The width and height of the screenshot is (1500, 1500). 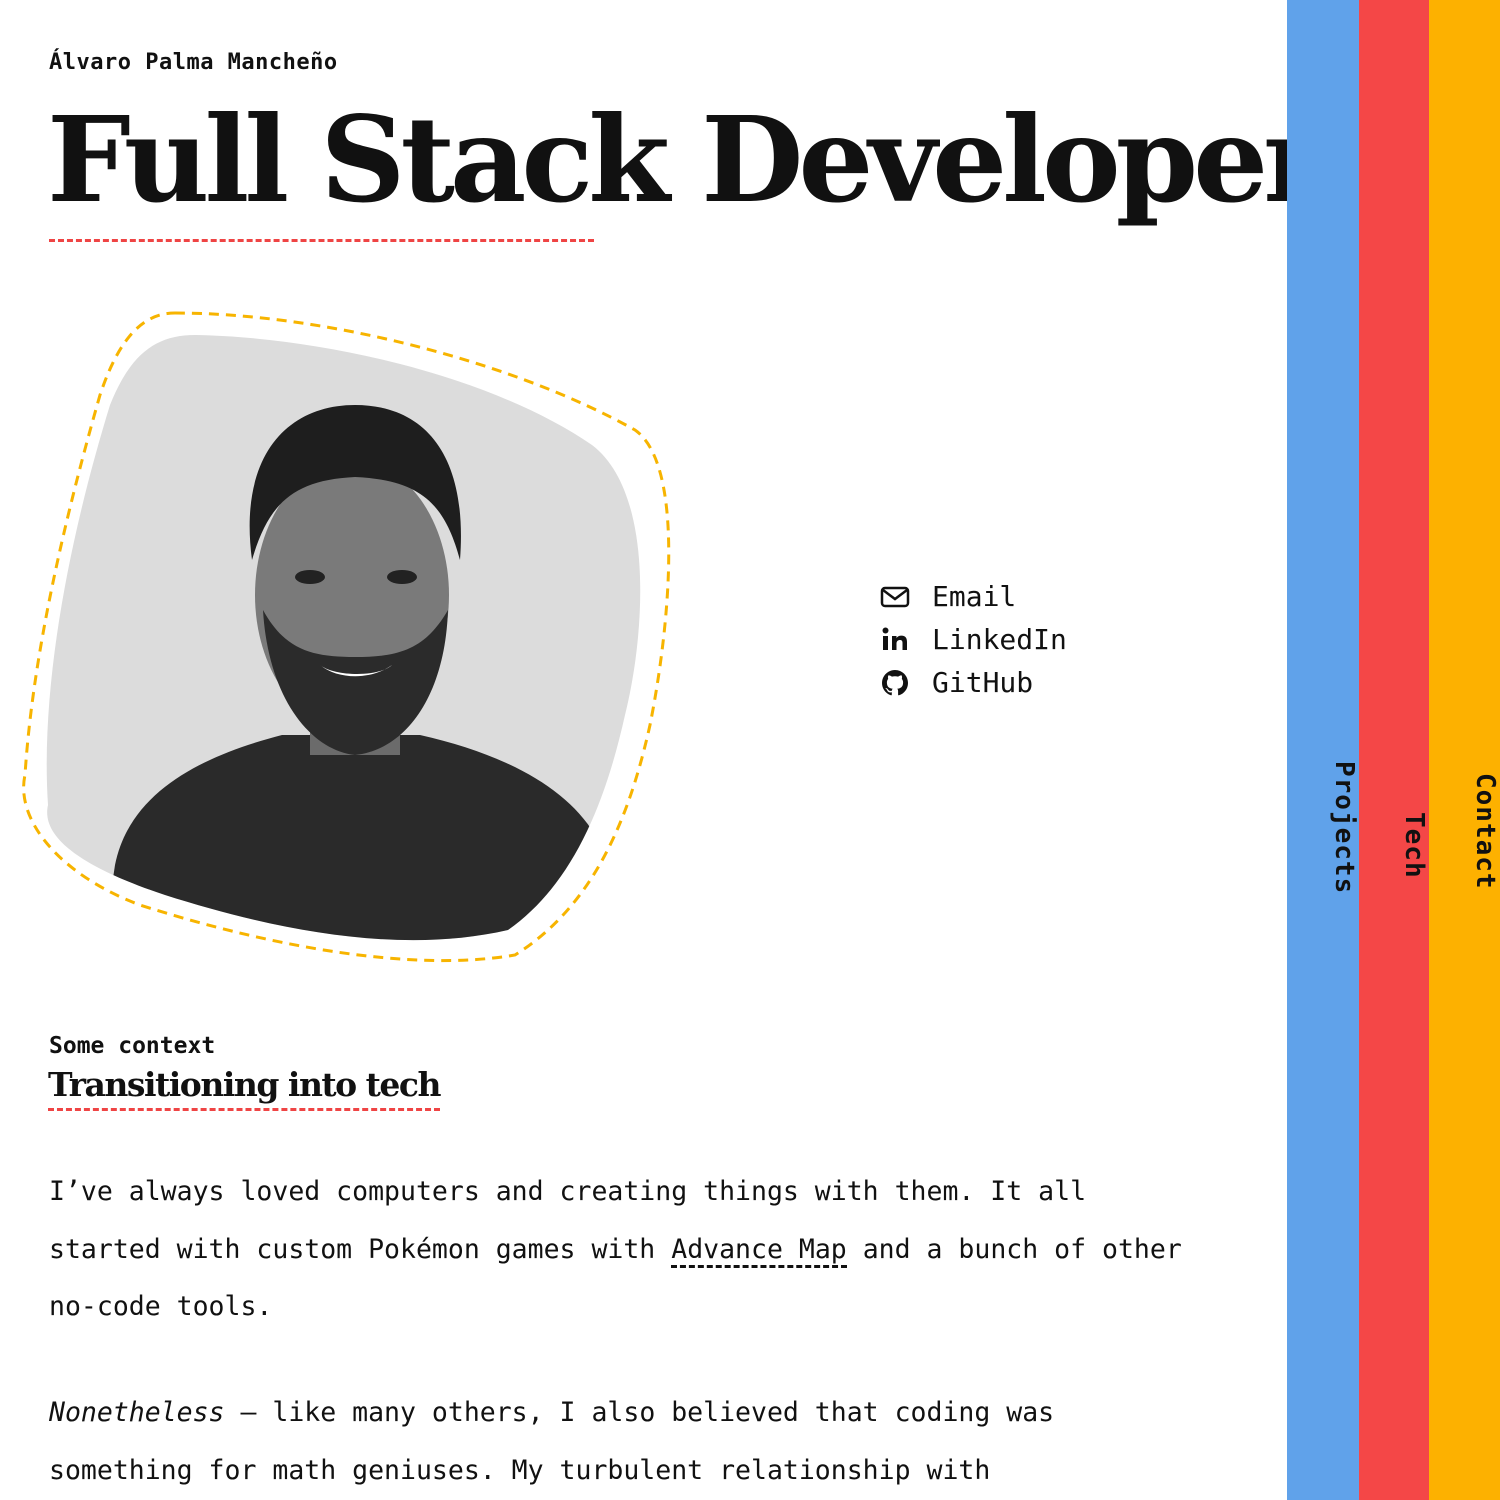 What do you see at coordinates (983, 682) in the screenshot?
I see `github-link-label: GitHub` at bounding box center [983, 682].